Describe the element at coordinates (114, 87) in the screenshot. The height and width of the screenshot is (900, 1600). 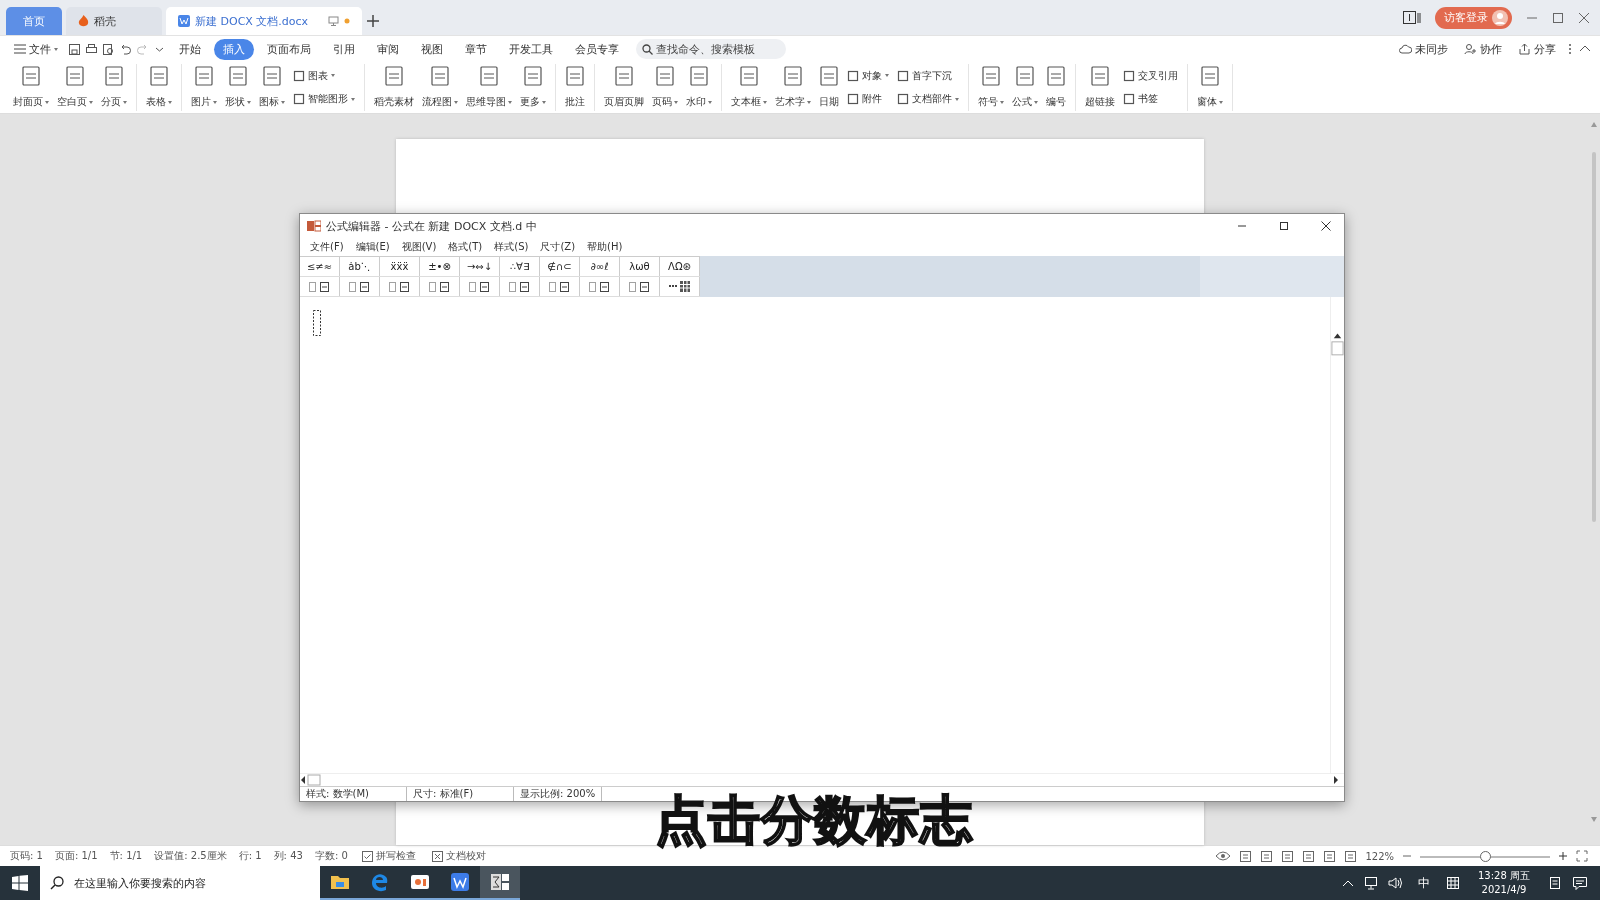
I see `ribbon-button: 分页` at that location.